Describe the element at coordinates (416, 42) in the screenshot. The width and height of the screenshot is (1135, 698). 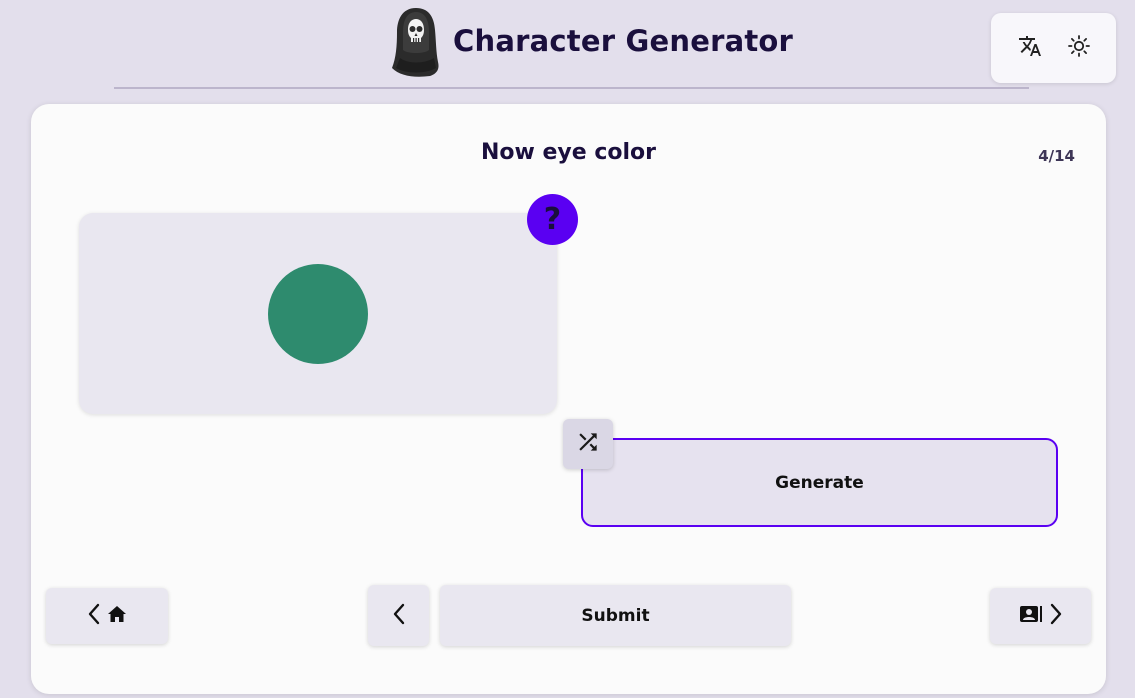
I see `hooded-skull-icon` at that location.